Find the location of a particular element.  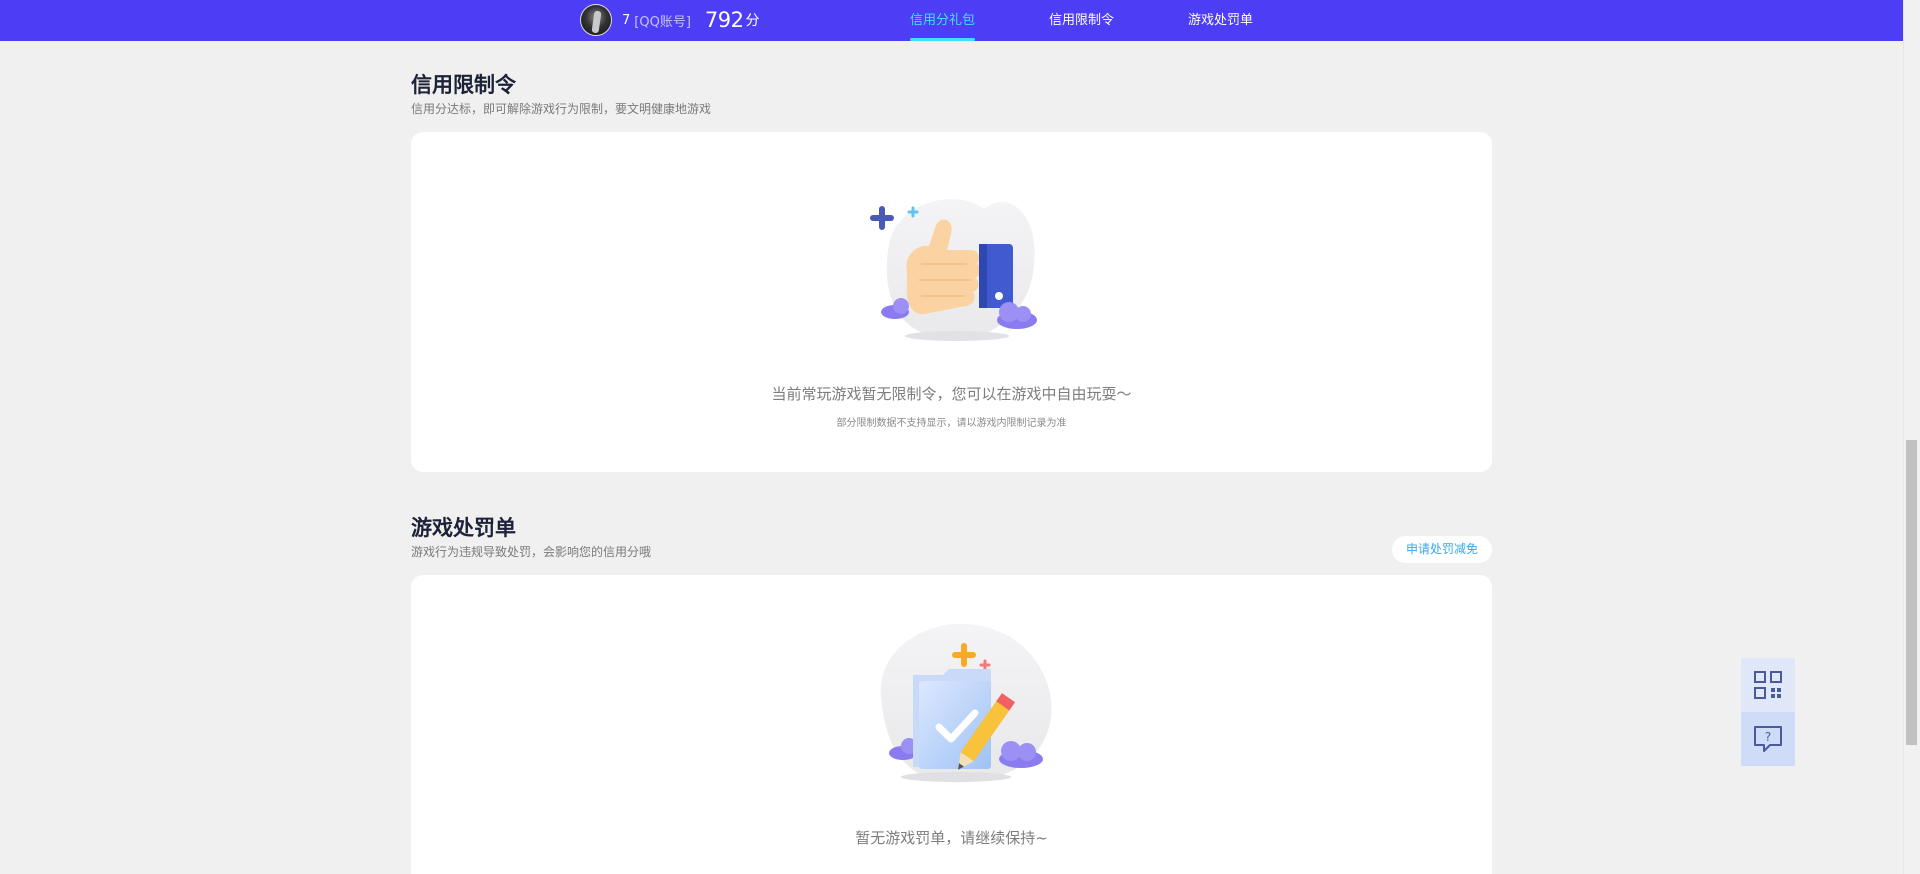

restriction-section-title: 信用限制令 is located at coordinates (463, 85).